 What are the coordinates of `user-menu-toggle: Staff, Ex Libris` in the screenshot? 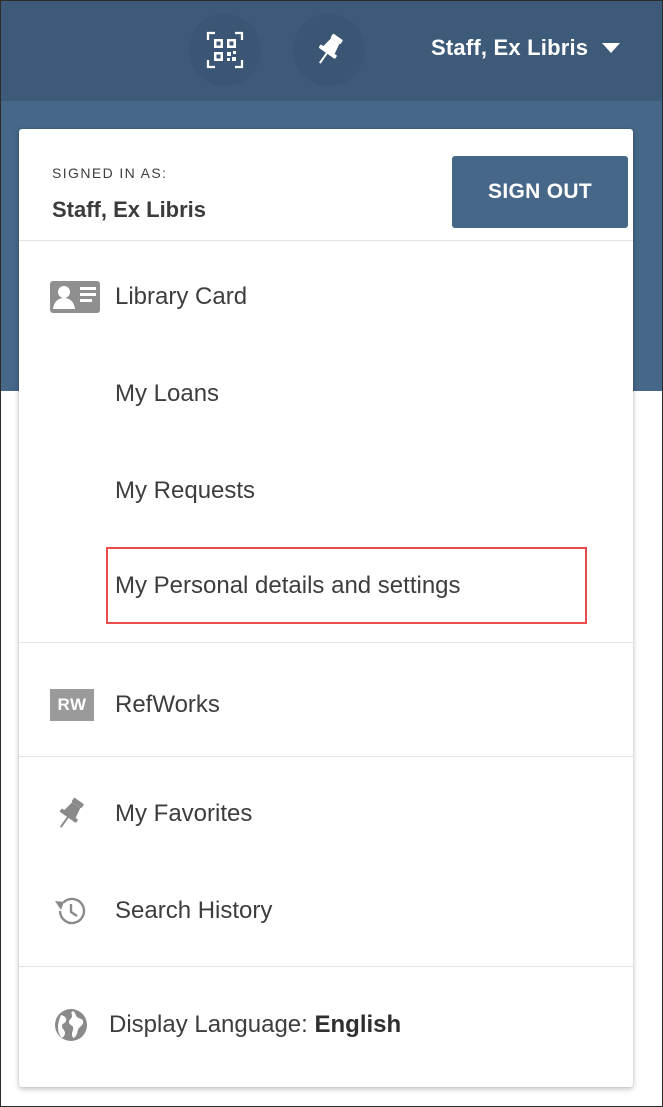 It's located at (526, 48).